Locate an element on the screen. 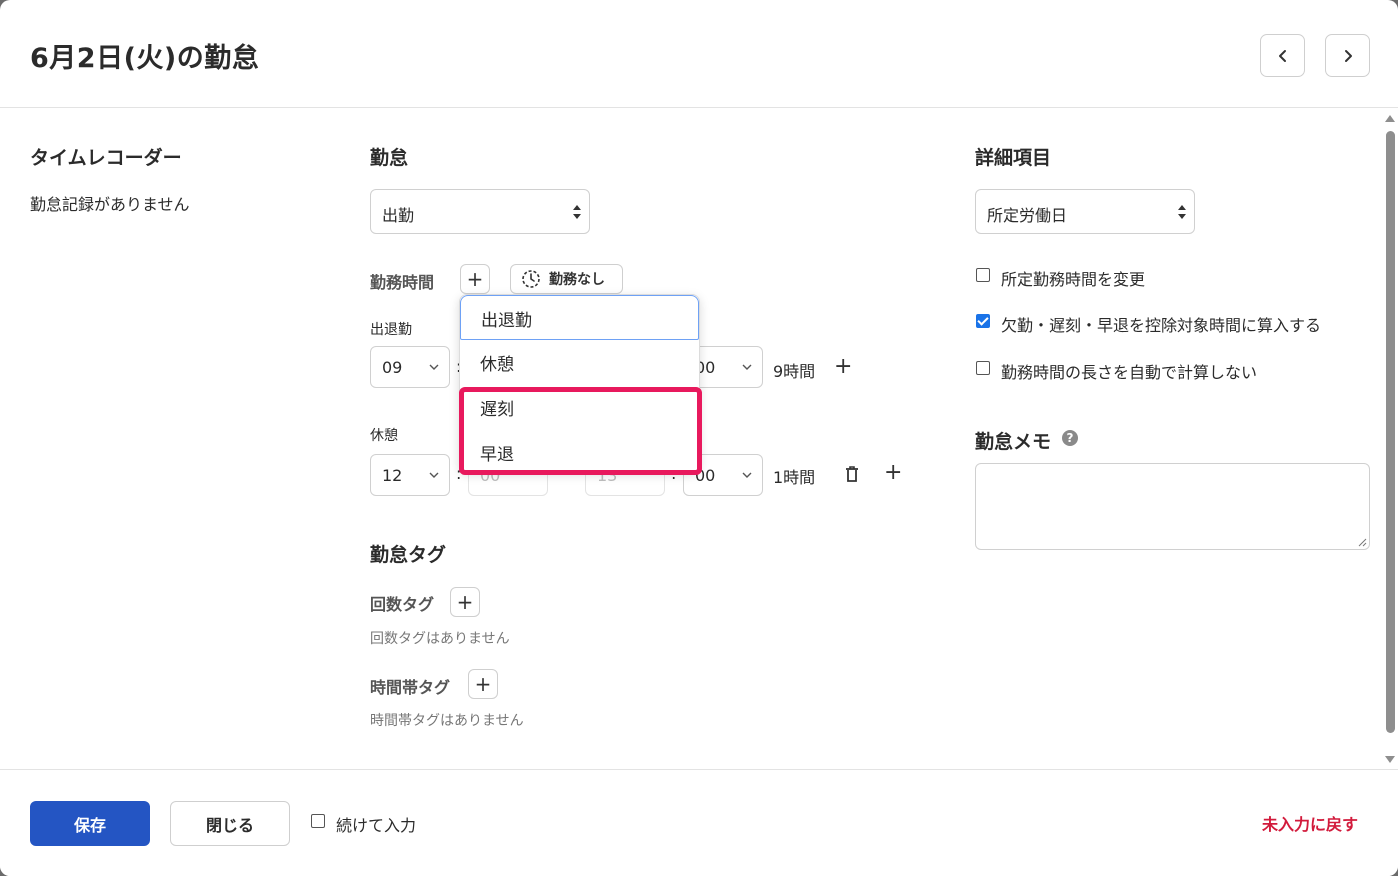 This screenshot has width=1398, height=876. clock-in-hour-select: 09 is located at coordinates (410, 367).